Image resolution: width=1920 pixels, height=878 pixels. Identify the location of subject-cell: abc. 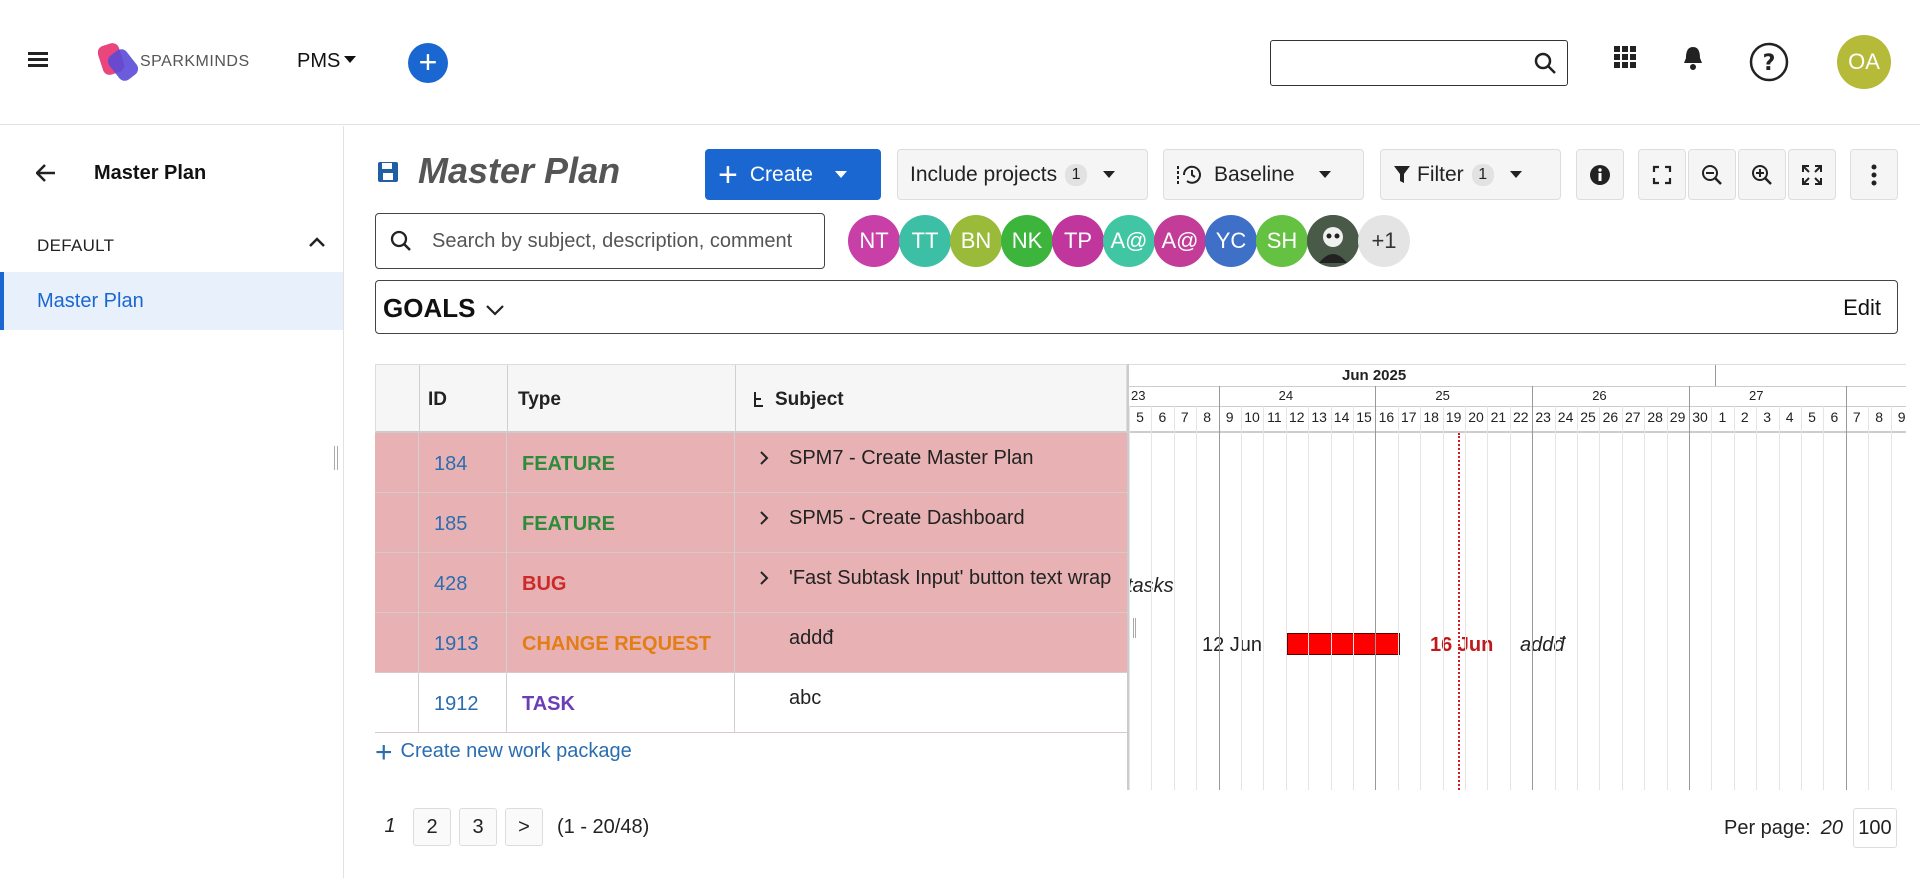
(931, 703).